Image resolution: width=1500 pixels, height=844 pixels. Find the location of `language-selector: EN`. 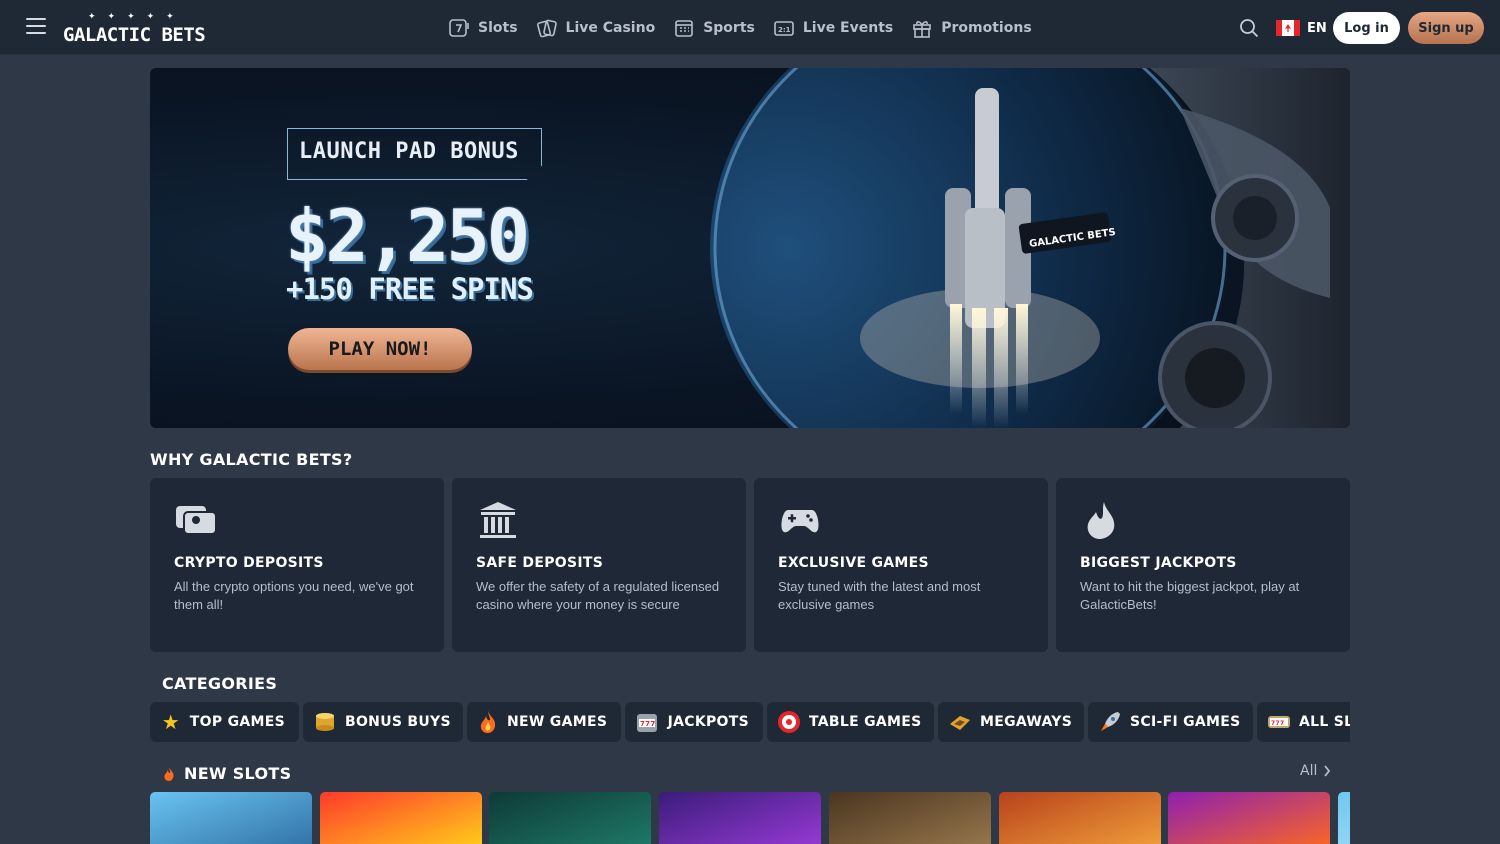

language-selector: EN is located at coordinates (1301, 28).